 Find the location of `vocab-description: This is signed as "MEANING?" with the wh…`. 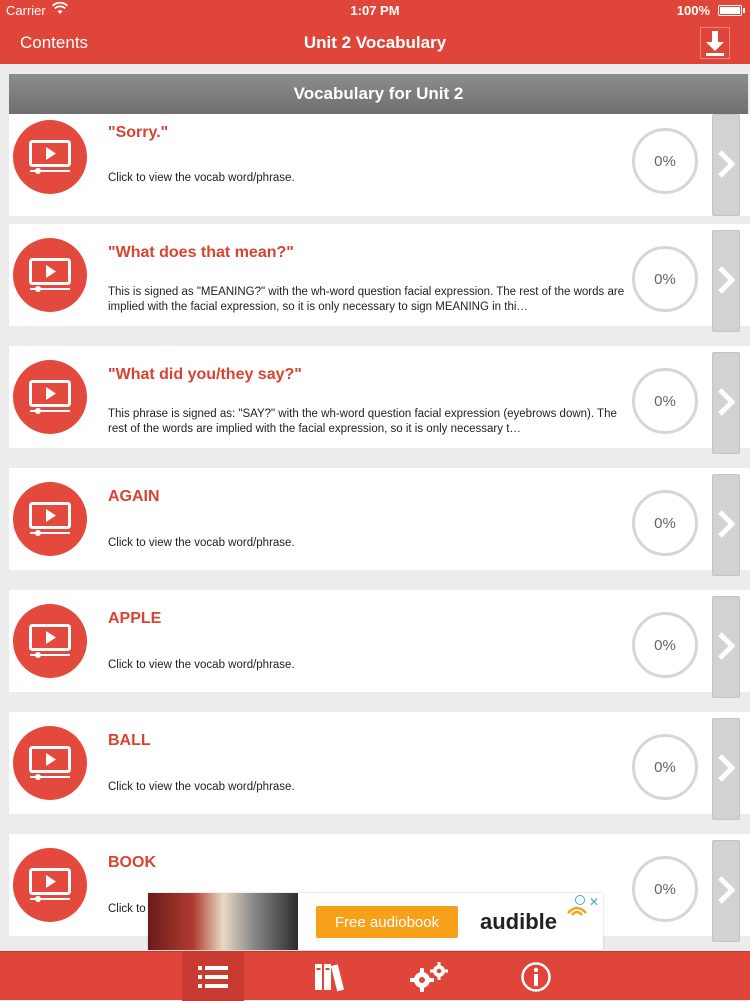

vocab-description: This is signed as "MEANING?" with the wh… is located at coordinates (366, 299).